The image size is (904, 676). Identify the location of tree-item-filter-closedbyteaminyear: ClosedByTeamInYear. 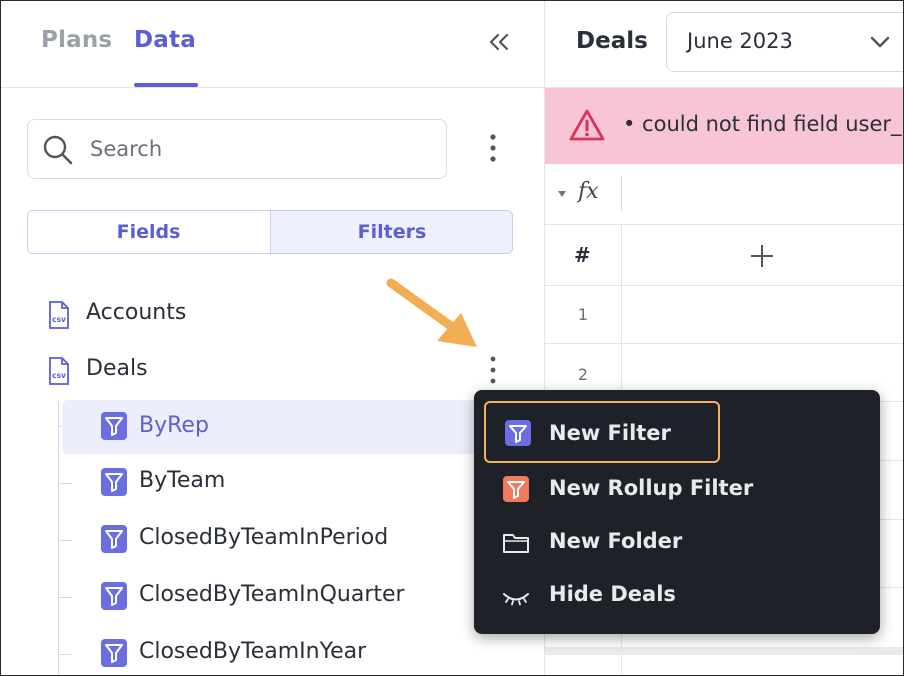
(272, 651).